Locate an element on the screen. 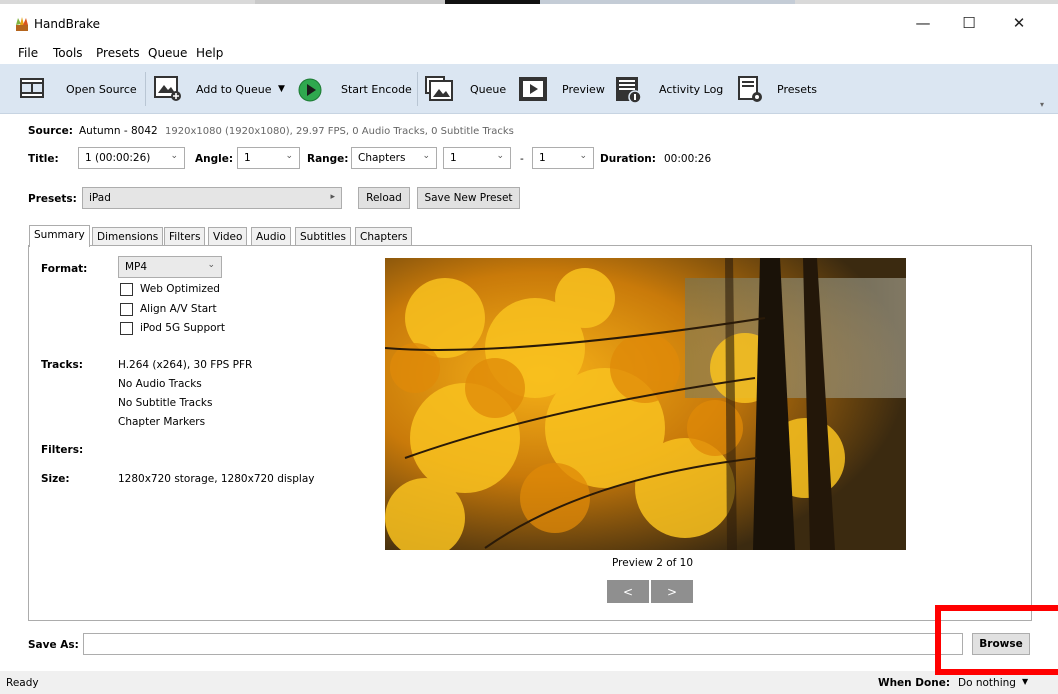 This screenshot has width=1058, height=694. format-label: Format: is located at coordinates (64, 269).